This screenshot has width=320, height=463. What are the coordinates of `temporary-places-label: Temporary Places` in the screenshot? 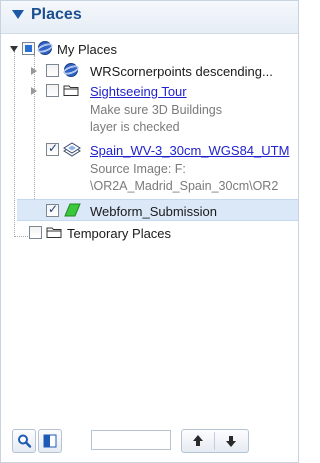 It's located at (119, 233).